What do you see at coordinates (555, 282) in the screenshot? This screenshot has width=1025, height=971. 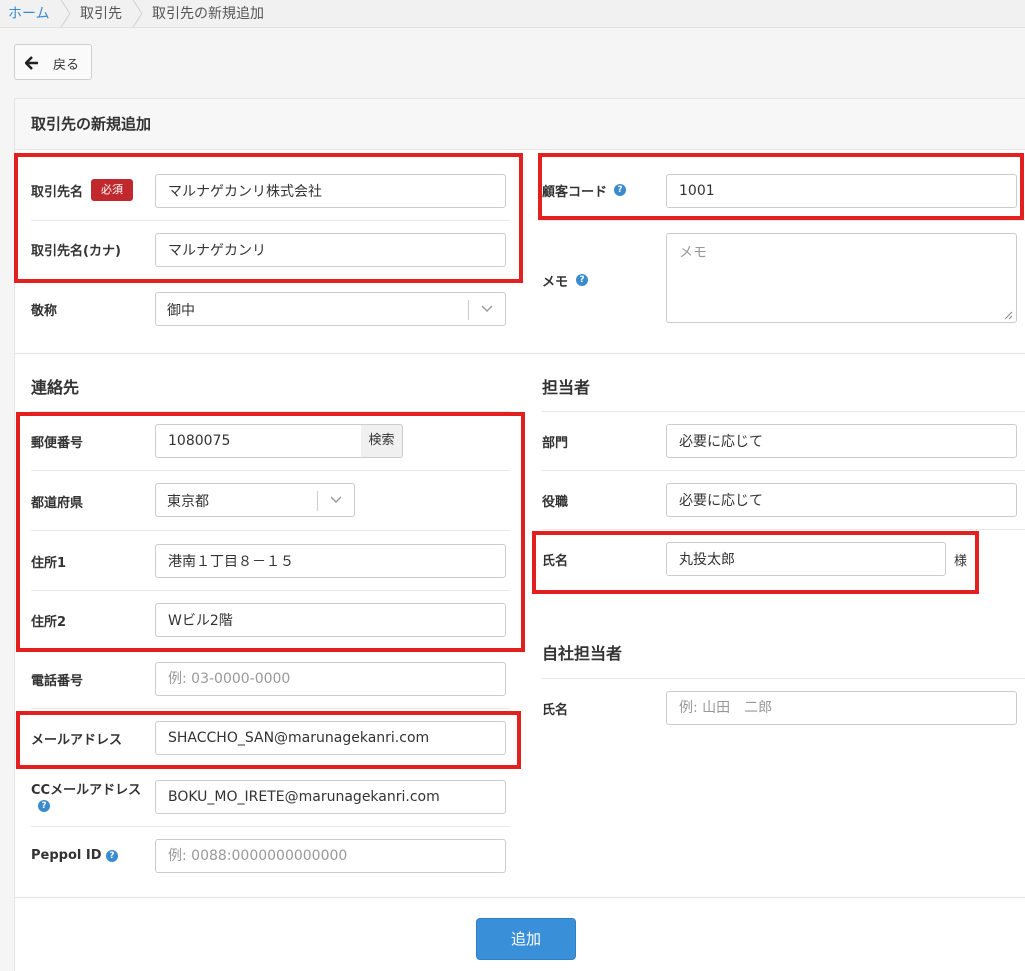 I see `memo-label: メモ` at bounding box center [555, 282].